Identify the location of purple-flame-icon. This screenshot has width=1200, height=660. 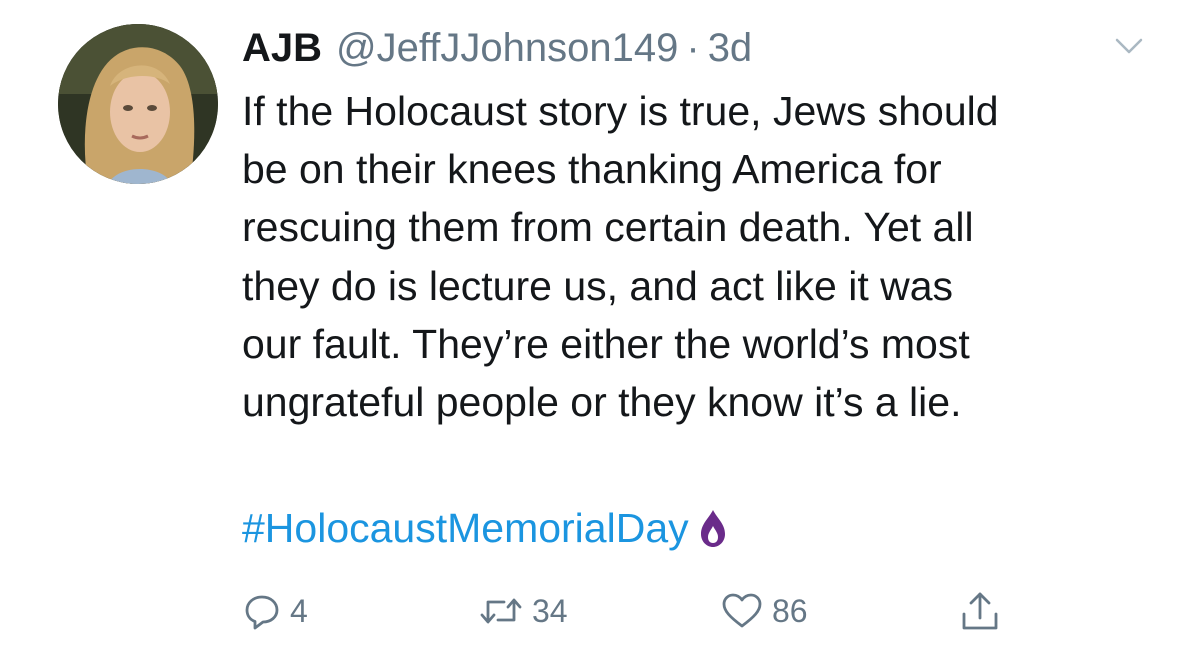
(713, 528).